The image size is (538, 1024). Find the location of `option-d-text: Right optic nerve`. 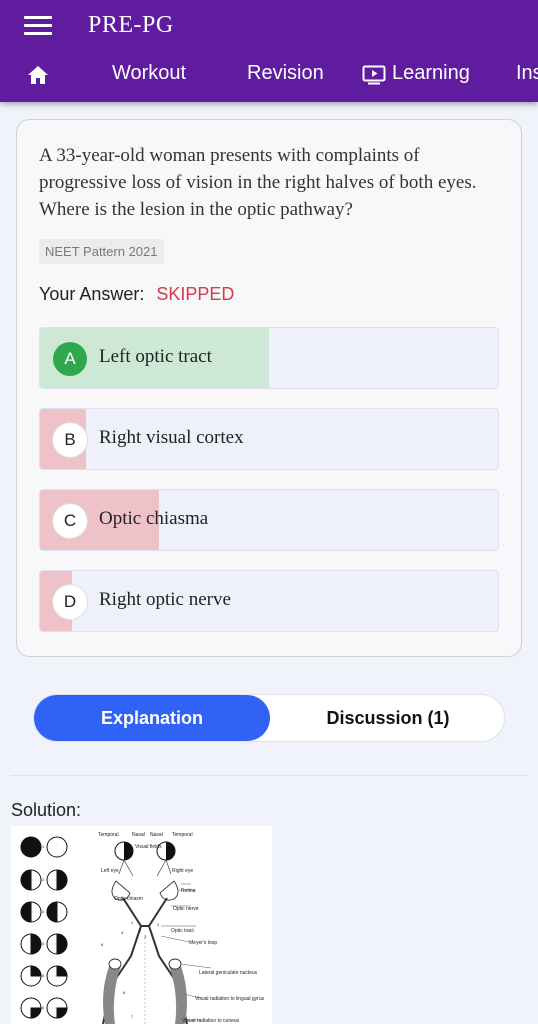

option-d-text: Right optic nerve is located at coordinates (165, 599).